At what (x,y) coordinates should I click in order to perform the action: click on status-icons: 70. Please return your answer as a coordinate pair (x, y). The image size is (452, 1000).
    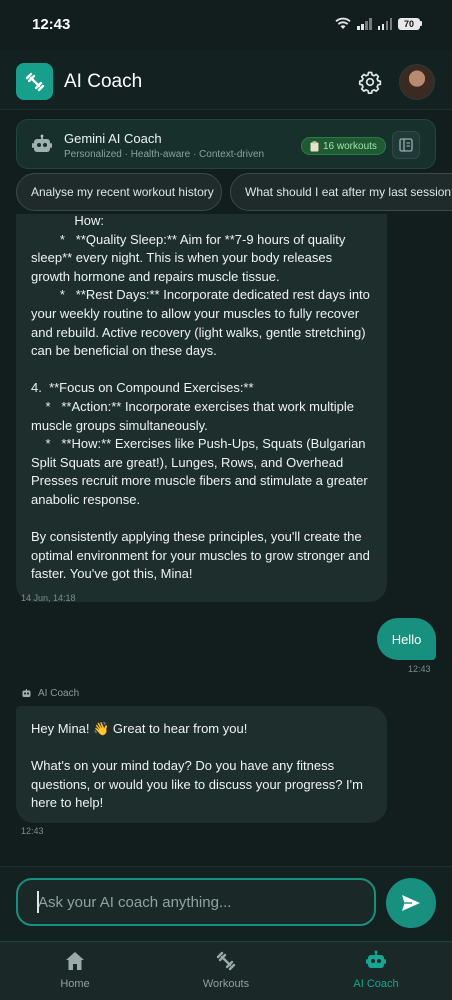
    Looking at the image, I should click on (378, 23).